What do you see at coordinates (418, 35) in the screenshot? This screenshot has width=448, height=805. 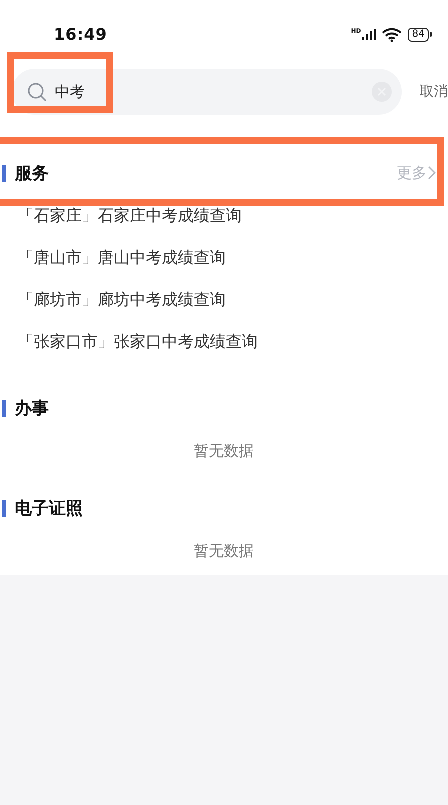 I see `battery-level: 84` at bounding box center [418, 35].